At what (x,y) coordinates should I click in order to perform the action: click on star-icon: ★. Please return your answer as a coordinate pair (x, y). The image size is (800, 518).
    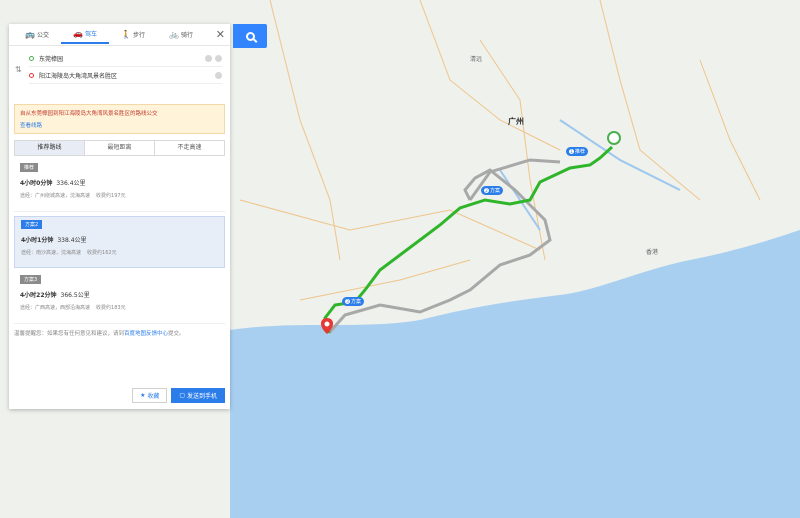
    Looking at the image, I should click on (144, 395).